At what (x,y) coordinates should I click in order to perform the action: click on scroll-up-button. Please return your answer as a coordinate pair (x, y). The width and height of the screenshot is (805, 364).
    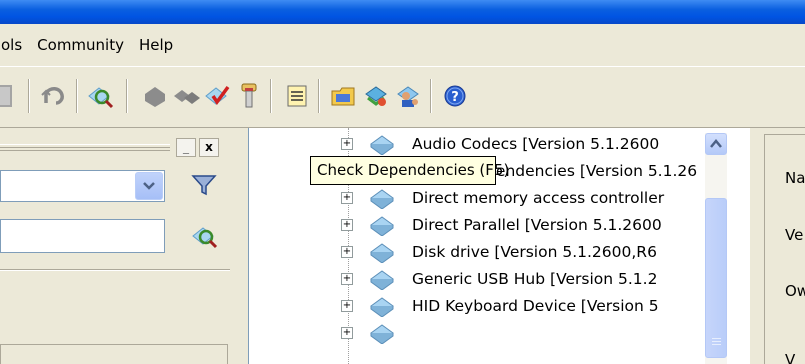
    Looking at the image, I should click on (716, 144).